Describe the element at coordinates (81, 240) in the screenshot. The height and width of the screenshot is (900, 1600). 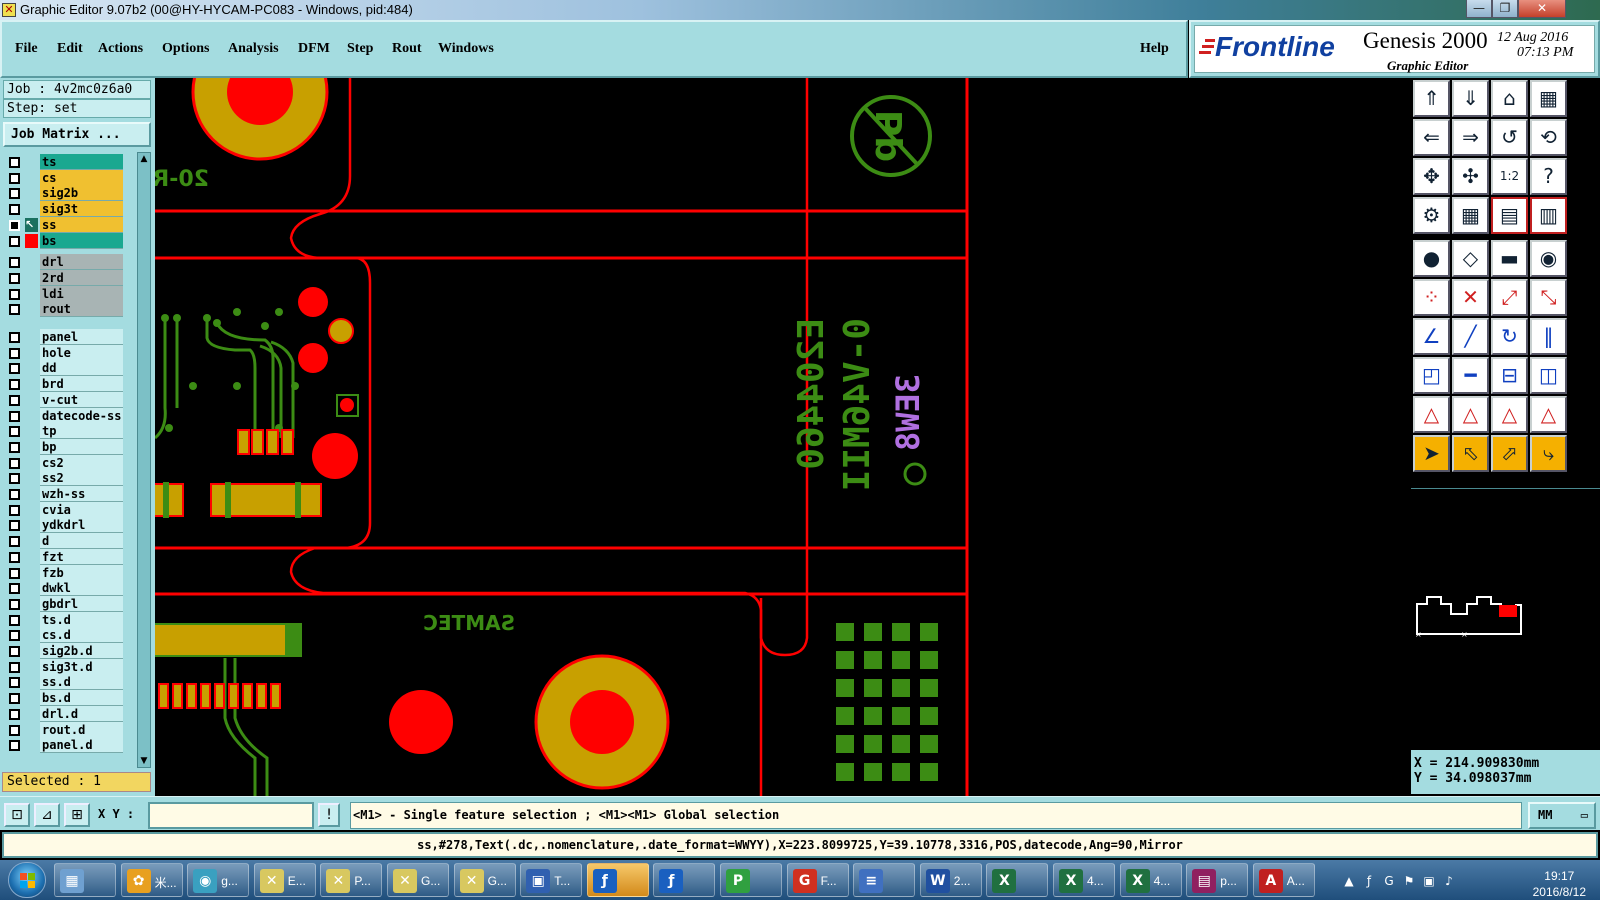
I see `layer-name: bs` at that location.